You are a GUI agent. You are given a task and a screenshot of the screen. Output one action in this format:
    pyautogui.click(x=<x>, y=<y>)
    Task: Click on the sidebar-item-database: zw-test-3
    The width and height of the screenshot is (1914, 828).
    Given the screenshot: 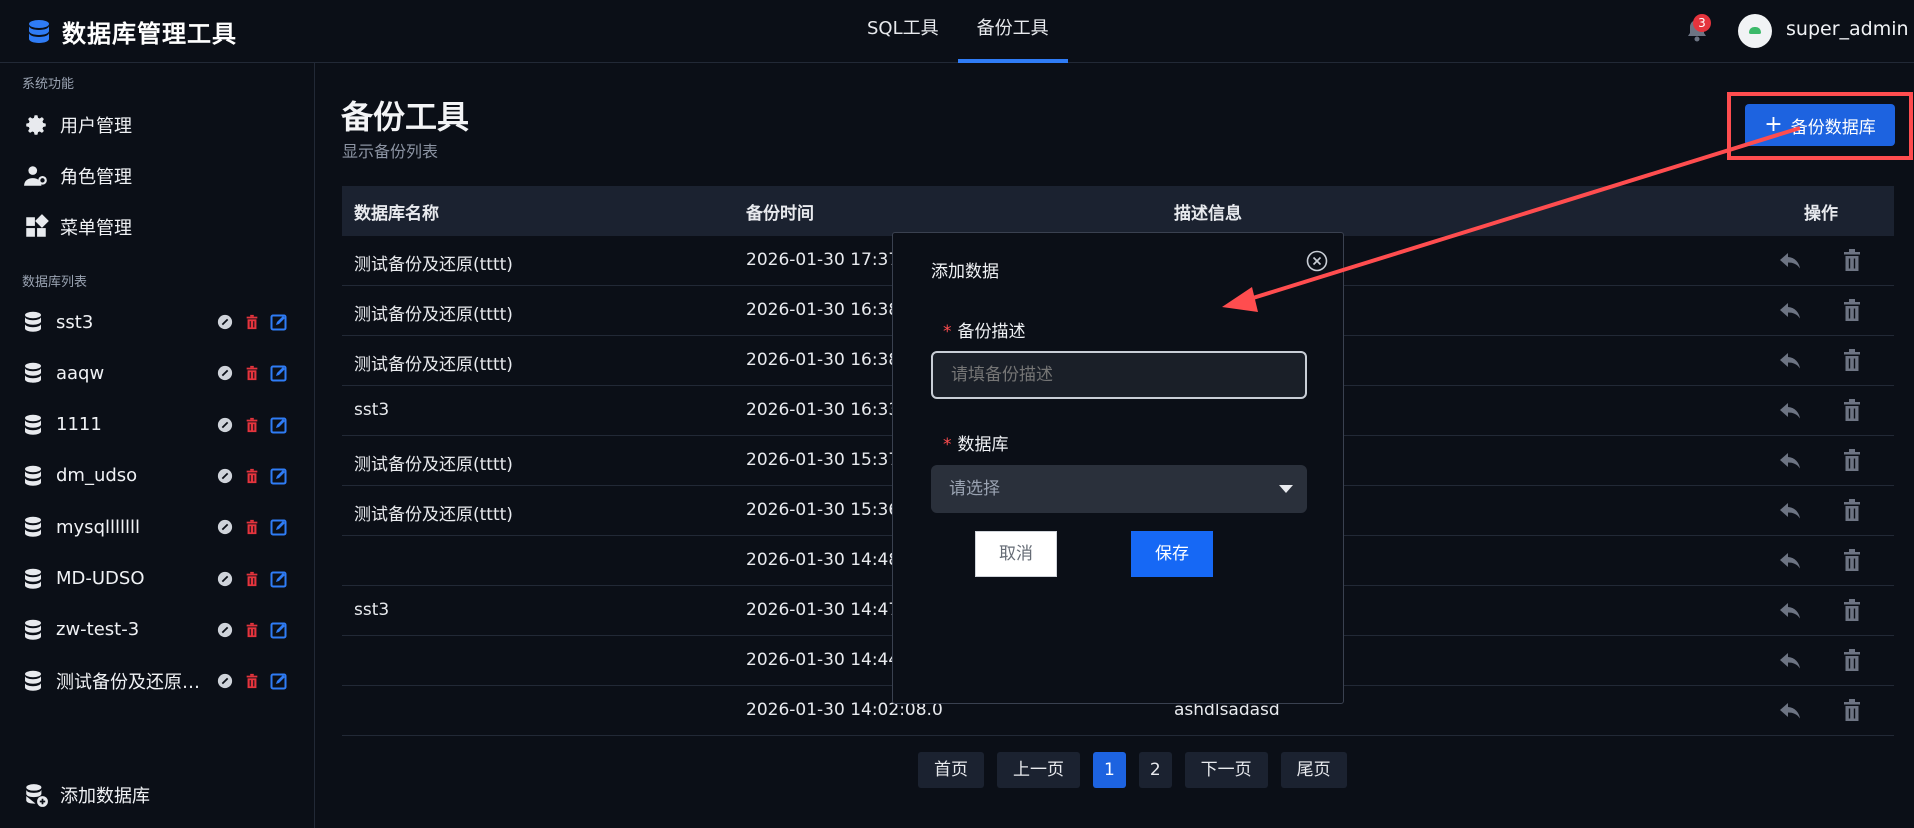 What is the action you would take?
    pyautogui.click(x=162, y=630)
    